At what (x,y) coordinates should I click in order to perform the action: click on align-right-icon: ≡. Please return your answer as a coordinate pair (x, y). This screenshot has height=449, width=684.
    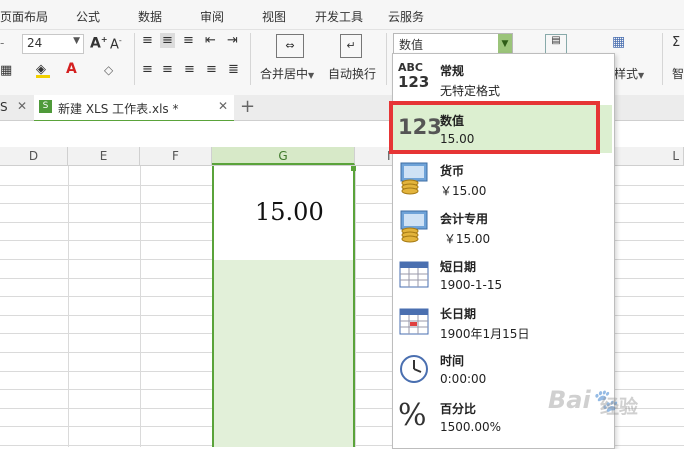
    Looking at the image, I should click on (189, 69).